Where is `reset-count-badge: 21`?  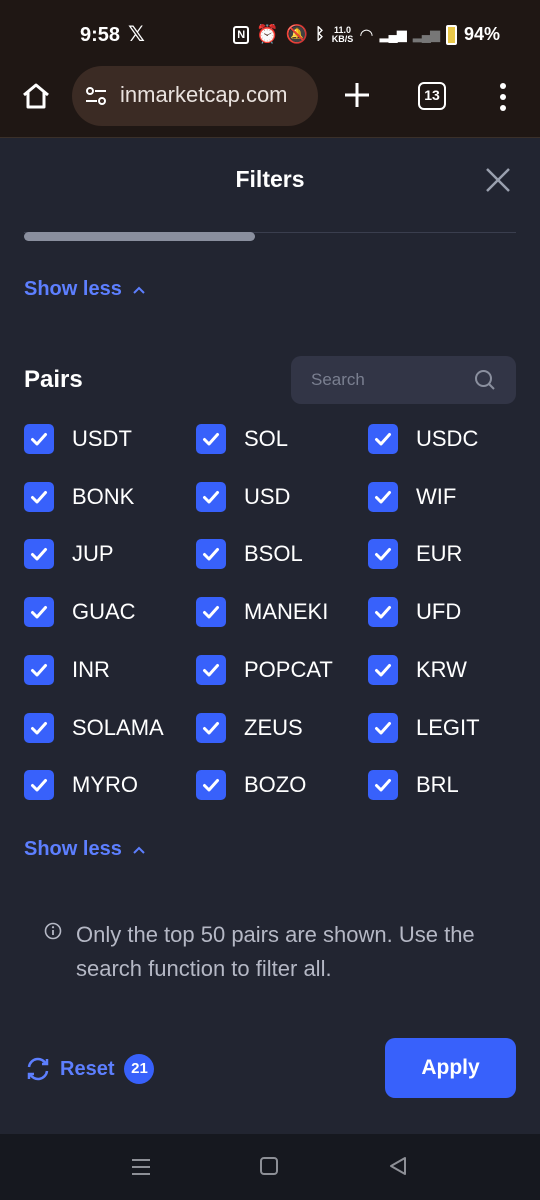 reset-count-badge: 21 is located at coordinates (139, 1069).